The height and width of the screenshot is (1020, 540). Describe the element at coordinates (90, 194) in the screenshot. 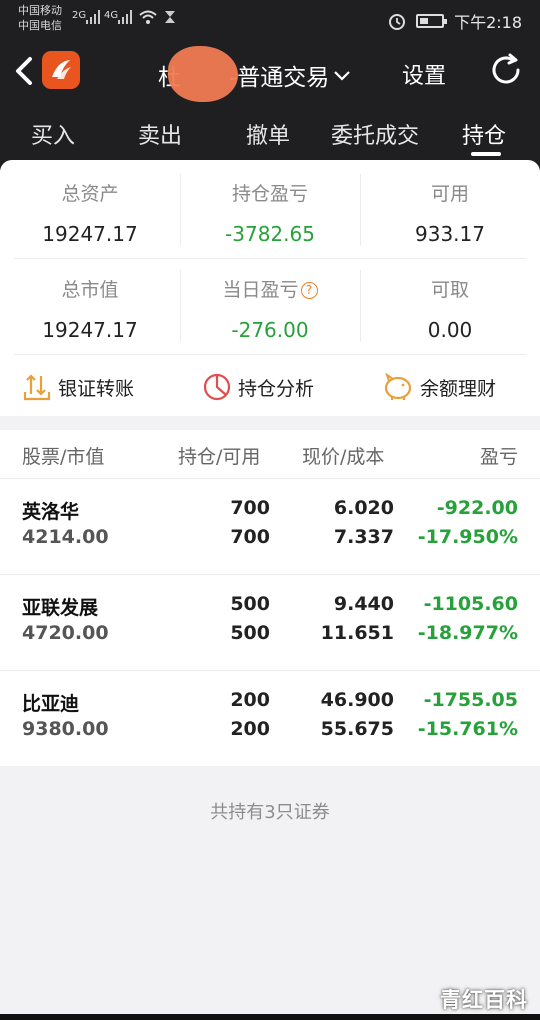

I see `total-assets-label: 总资产` at that location.